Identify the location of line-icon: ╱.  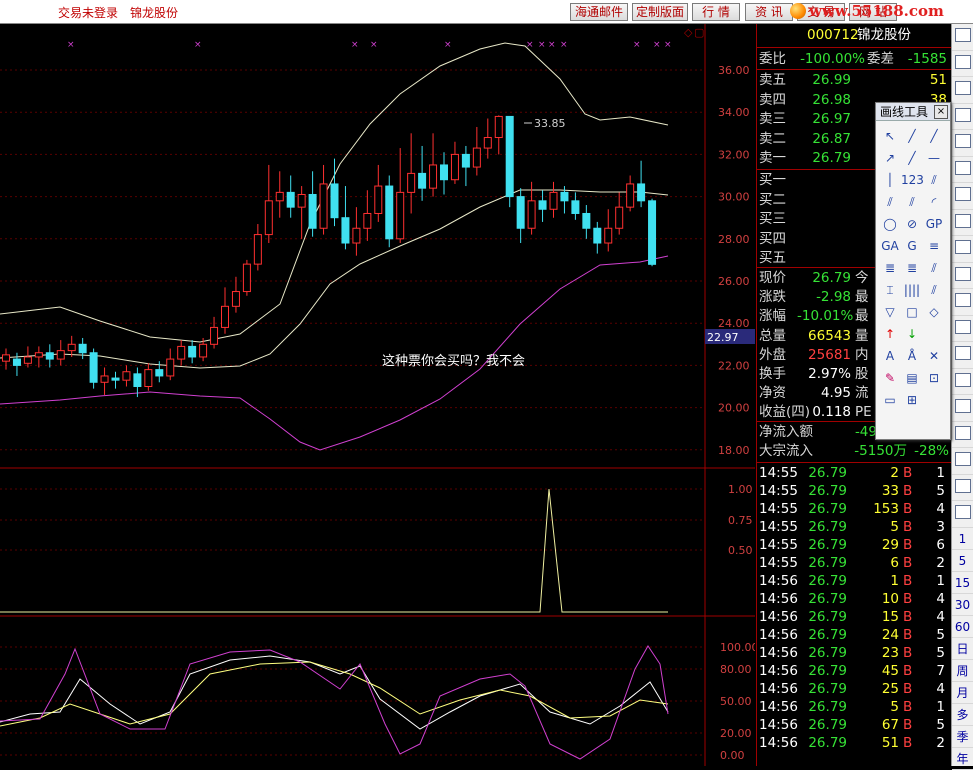
(912, 136).